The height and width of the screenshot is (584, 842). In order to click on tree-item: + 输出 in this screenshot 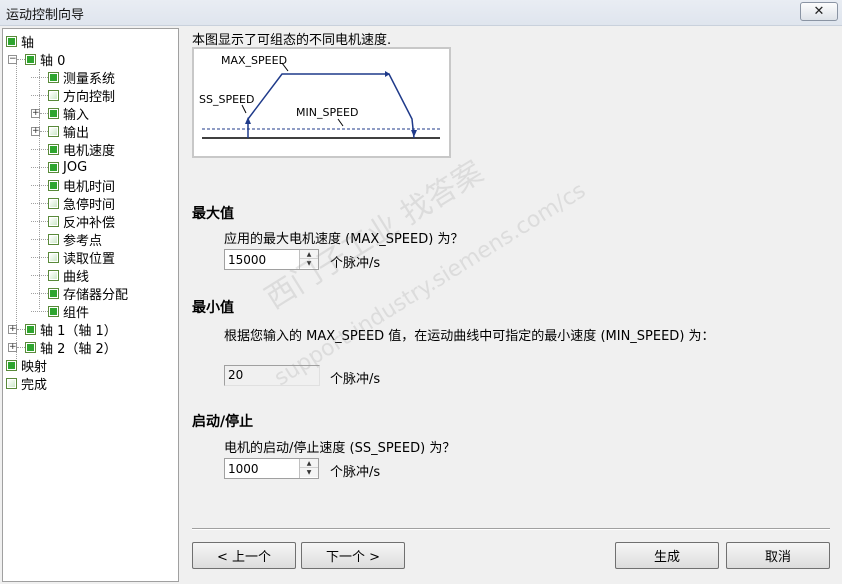, I will do `click(60, 131)`.